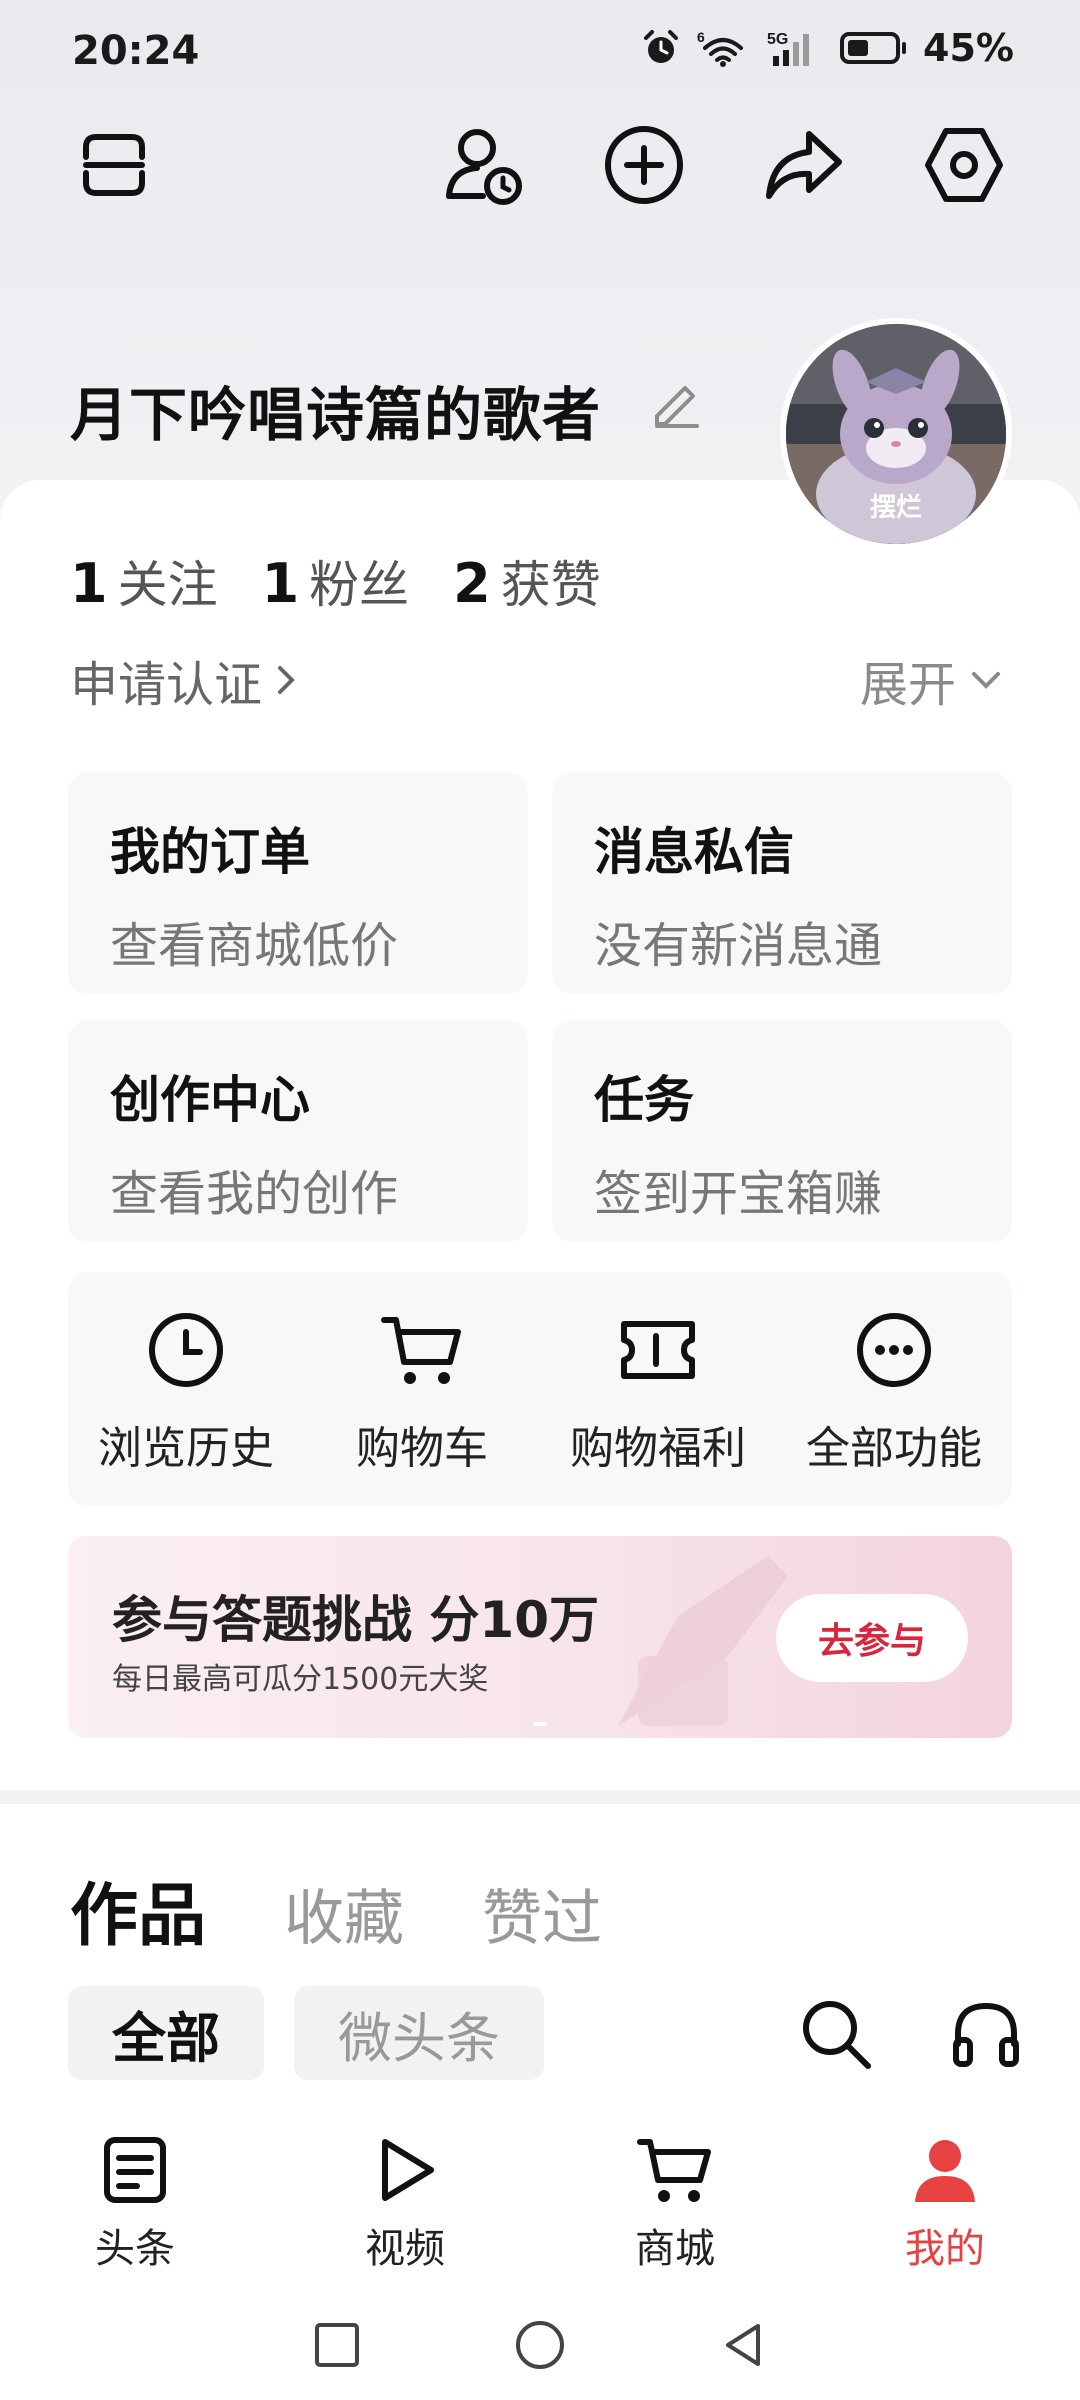 The width and height of the screenshot is (1080, 2400). I want to click on status-bar: 20:24 6 5G 45%, so click(540, 50).